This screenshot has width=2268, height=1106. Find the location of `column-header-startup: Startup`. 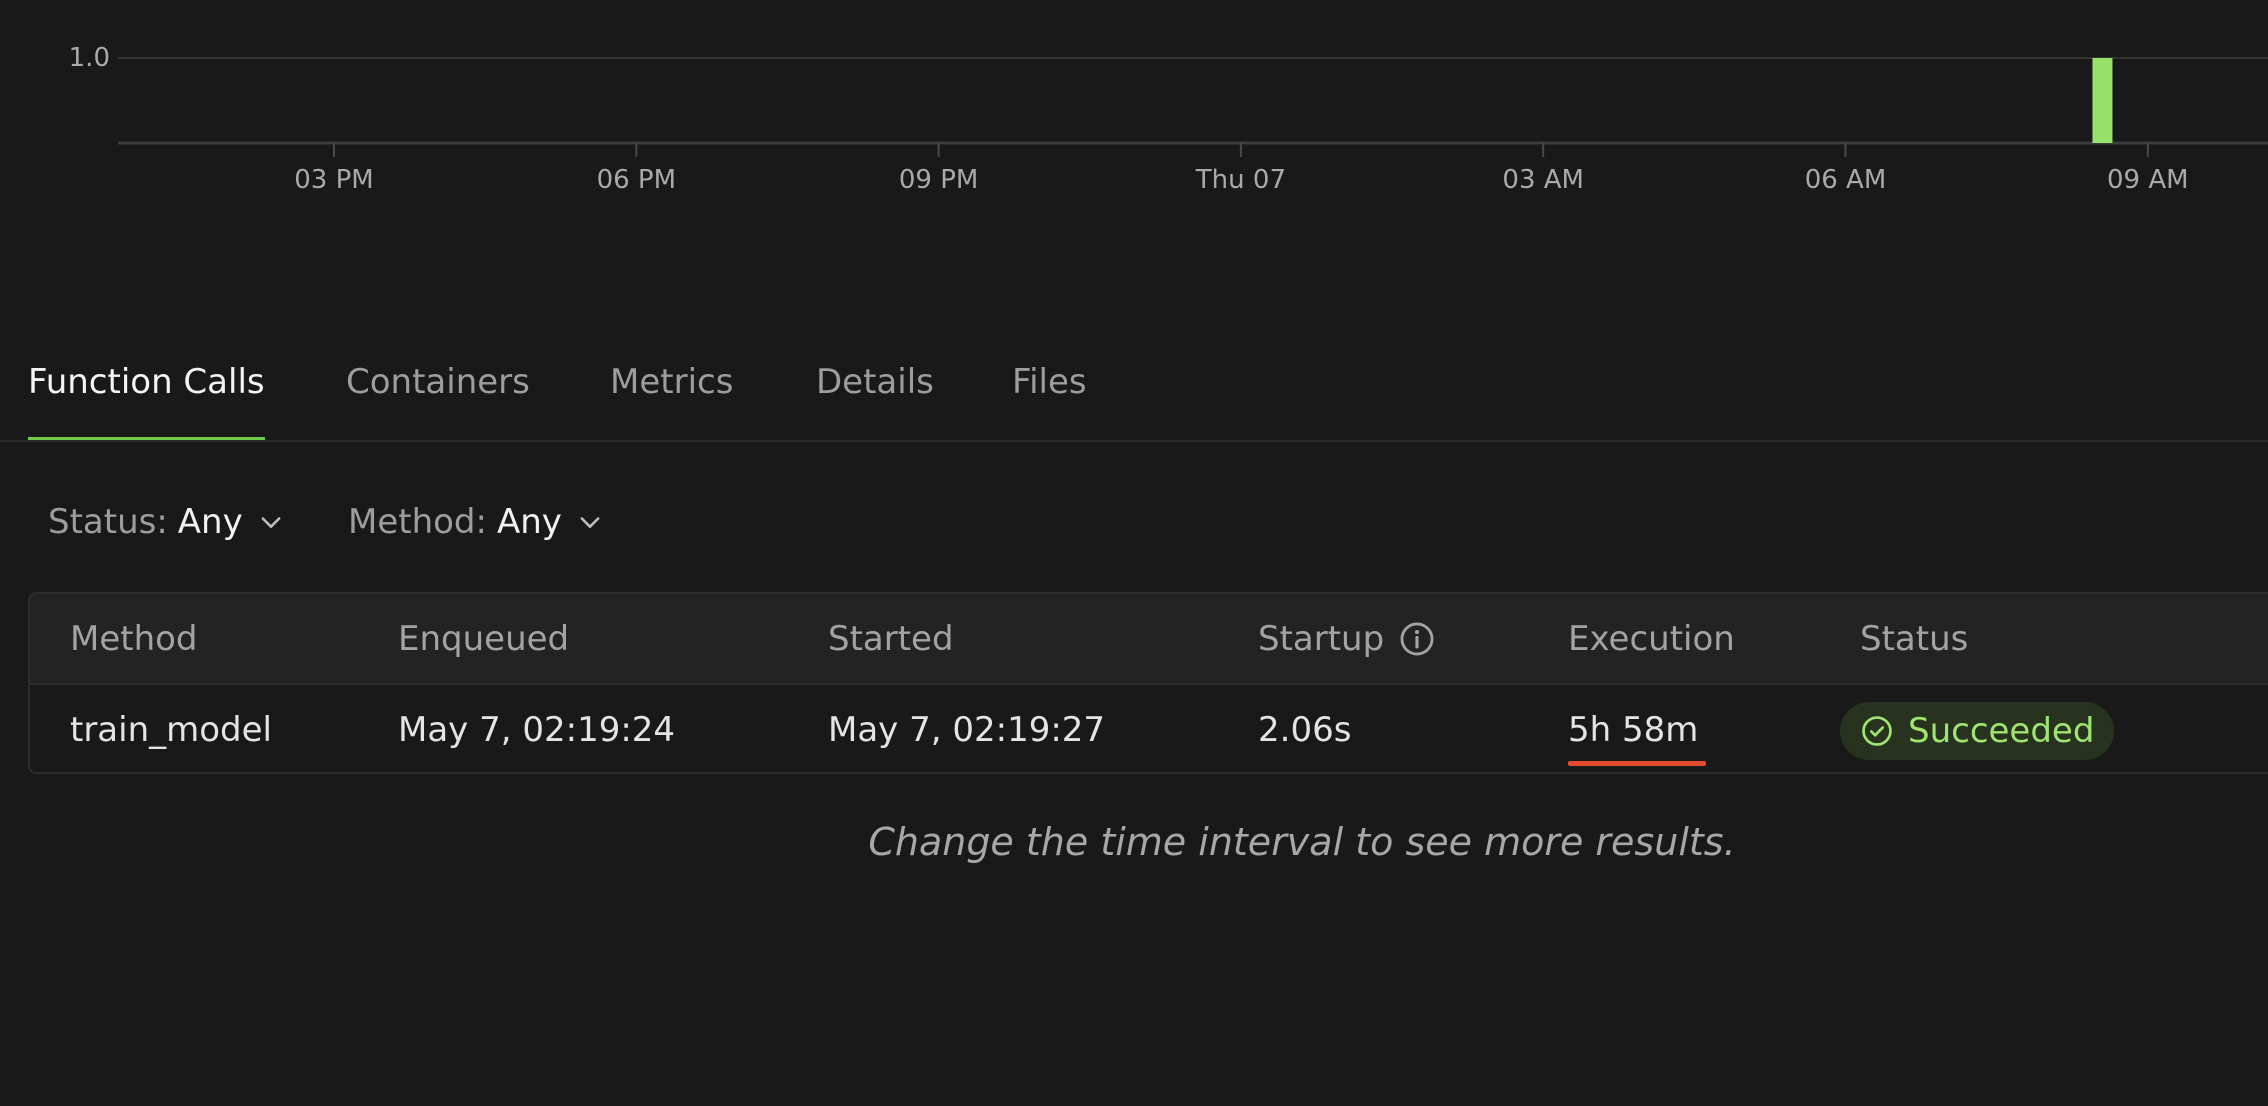

column-header-startup: Startup is located at coordinates (1347, 638).